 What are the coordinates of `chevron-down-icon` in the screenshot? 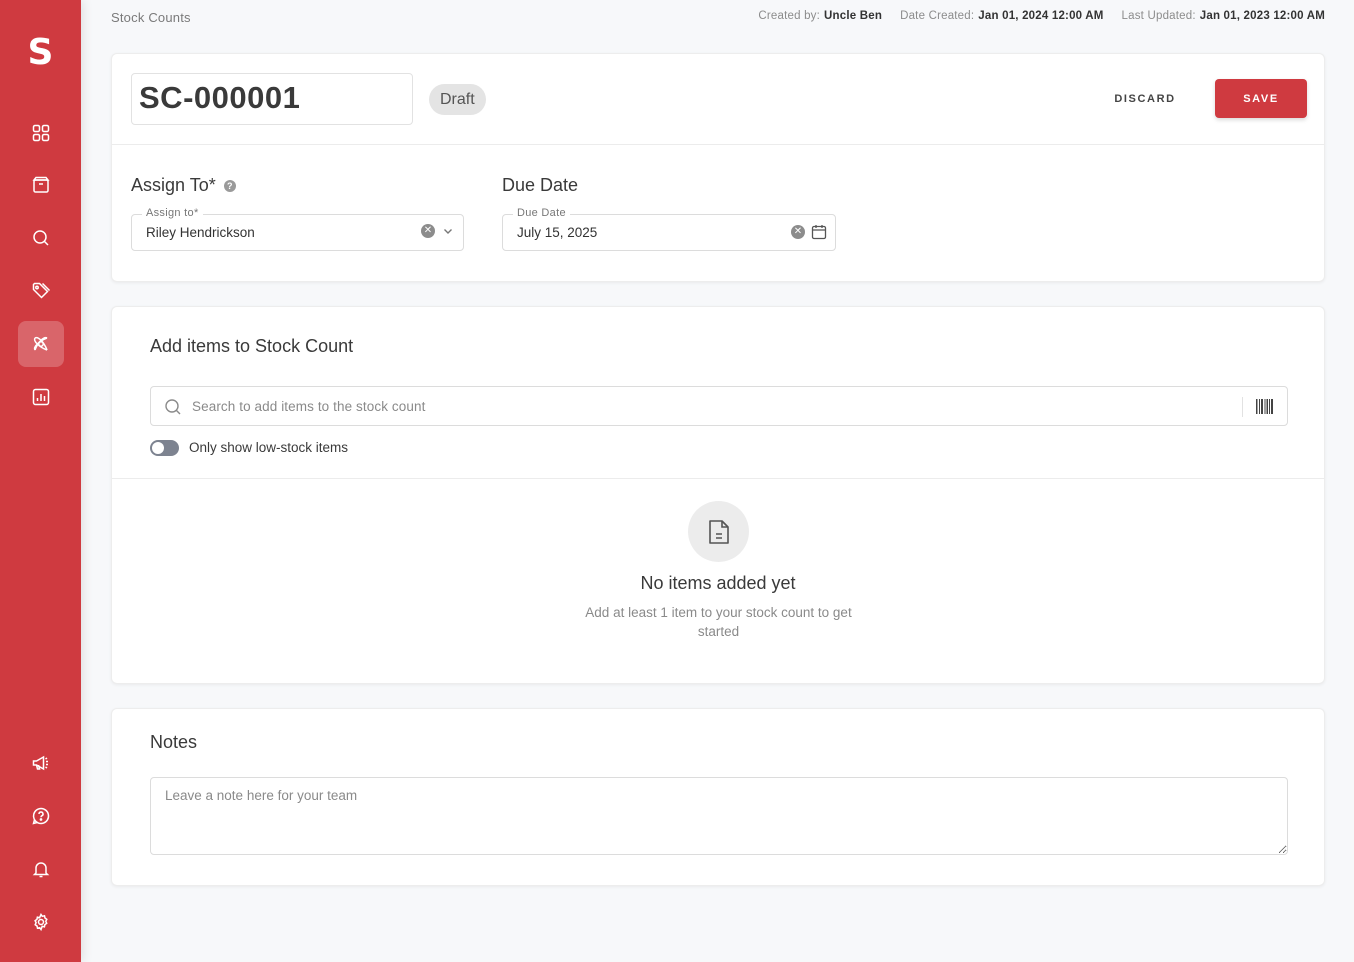 It's located at (448, 231).